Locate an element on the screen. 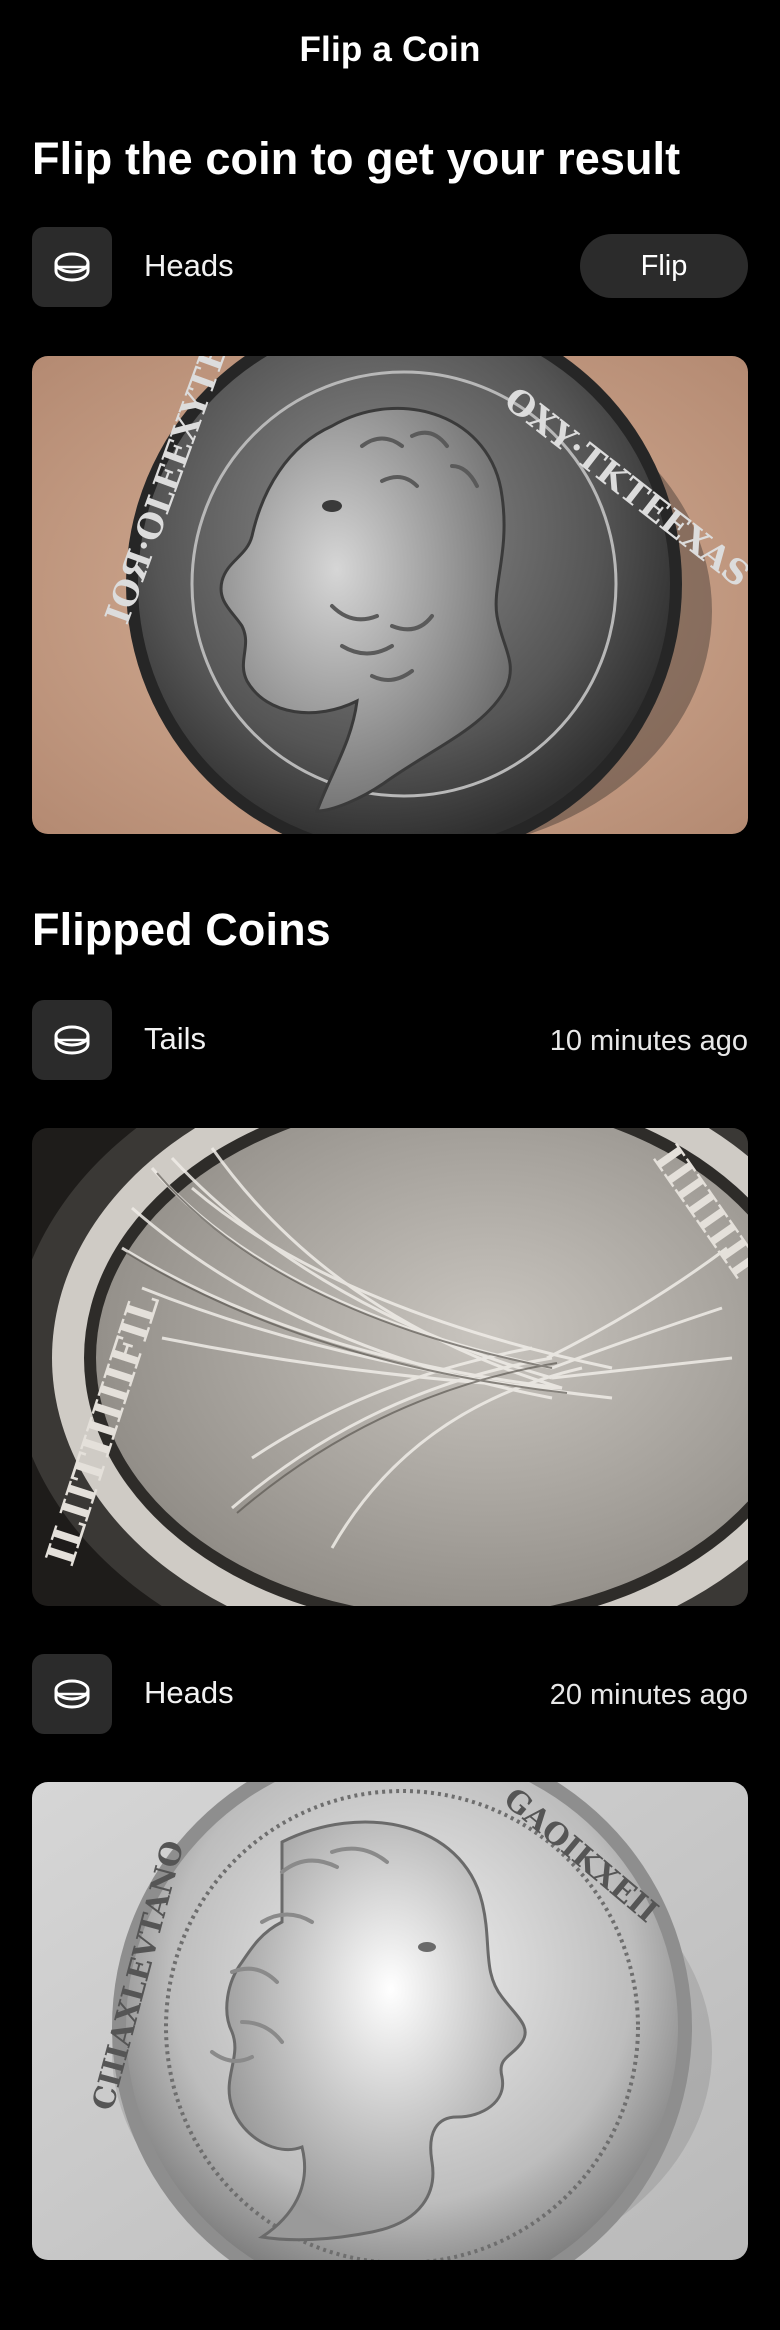 The width and height of the screenshot is (780, 2330). history-heading: Flipped Coins is located at coordinates (181, 929).